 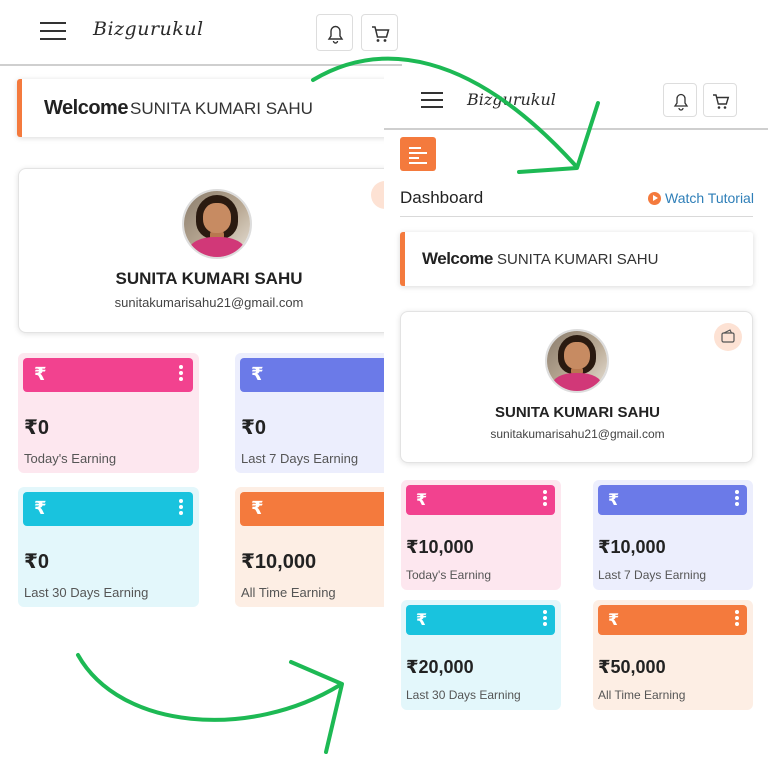 I want to click on card-last-30-days-earning: ₹ ₹0 Last 30 Days Earning, so click(x=108, y=547).